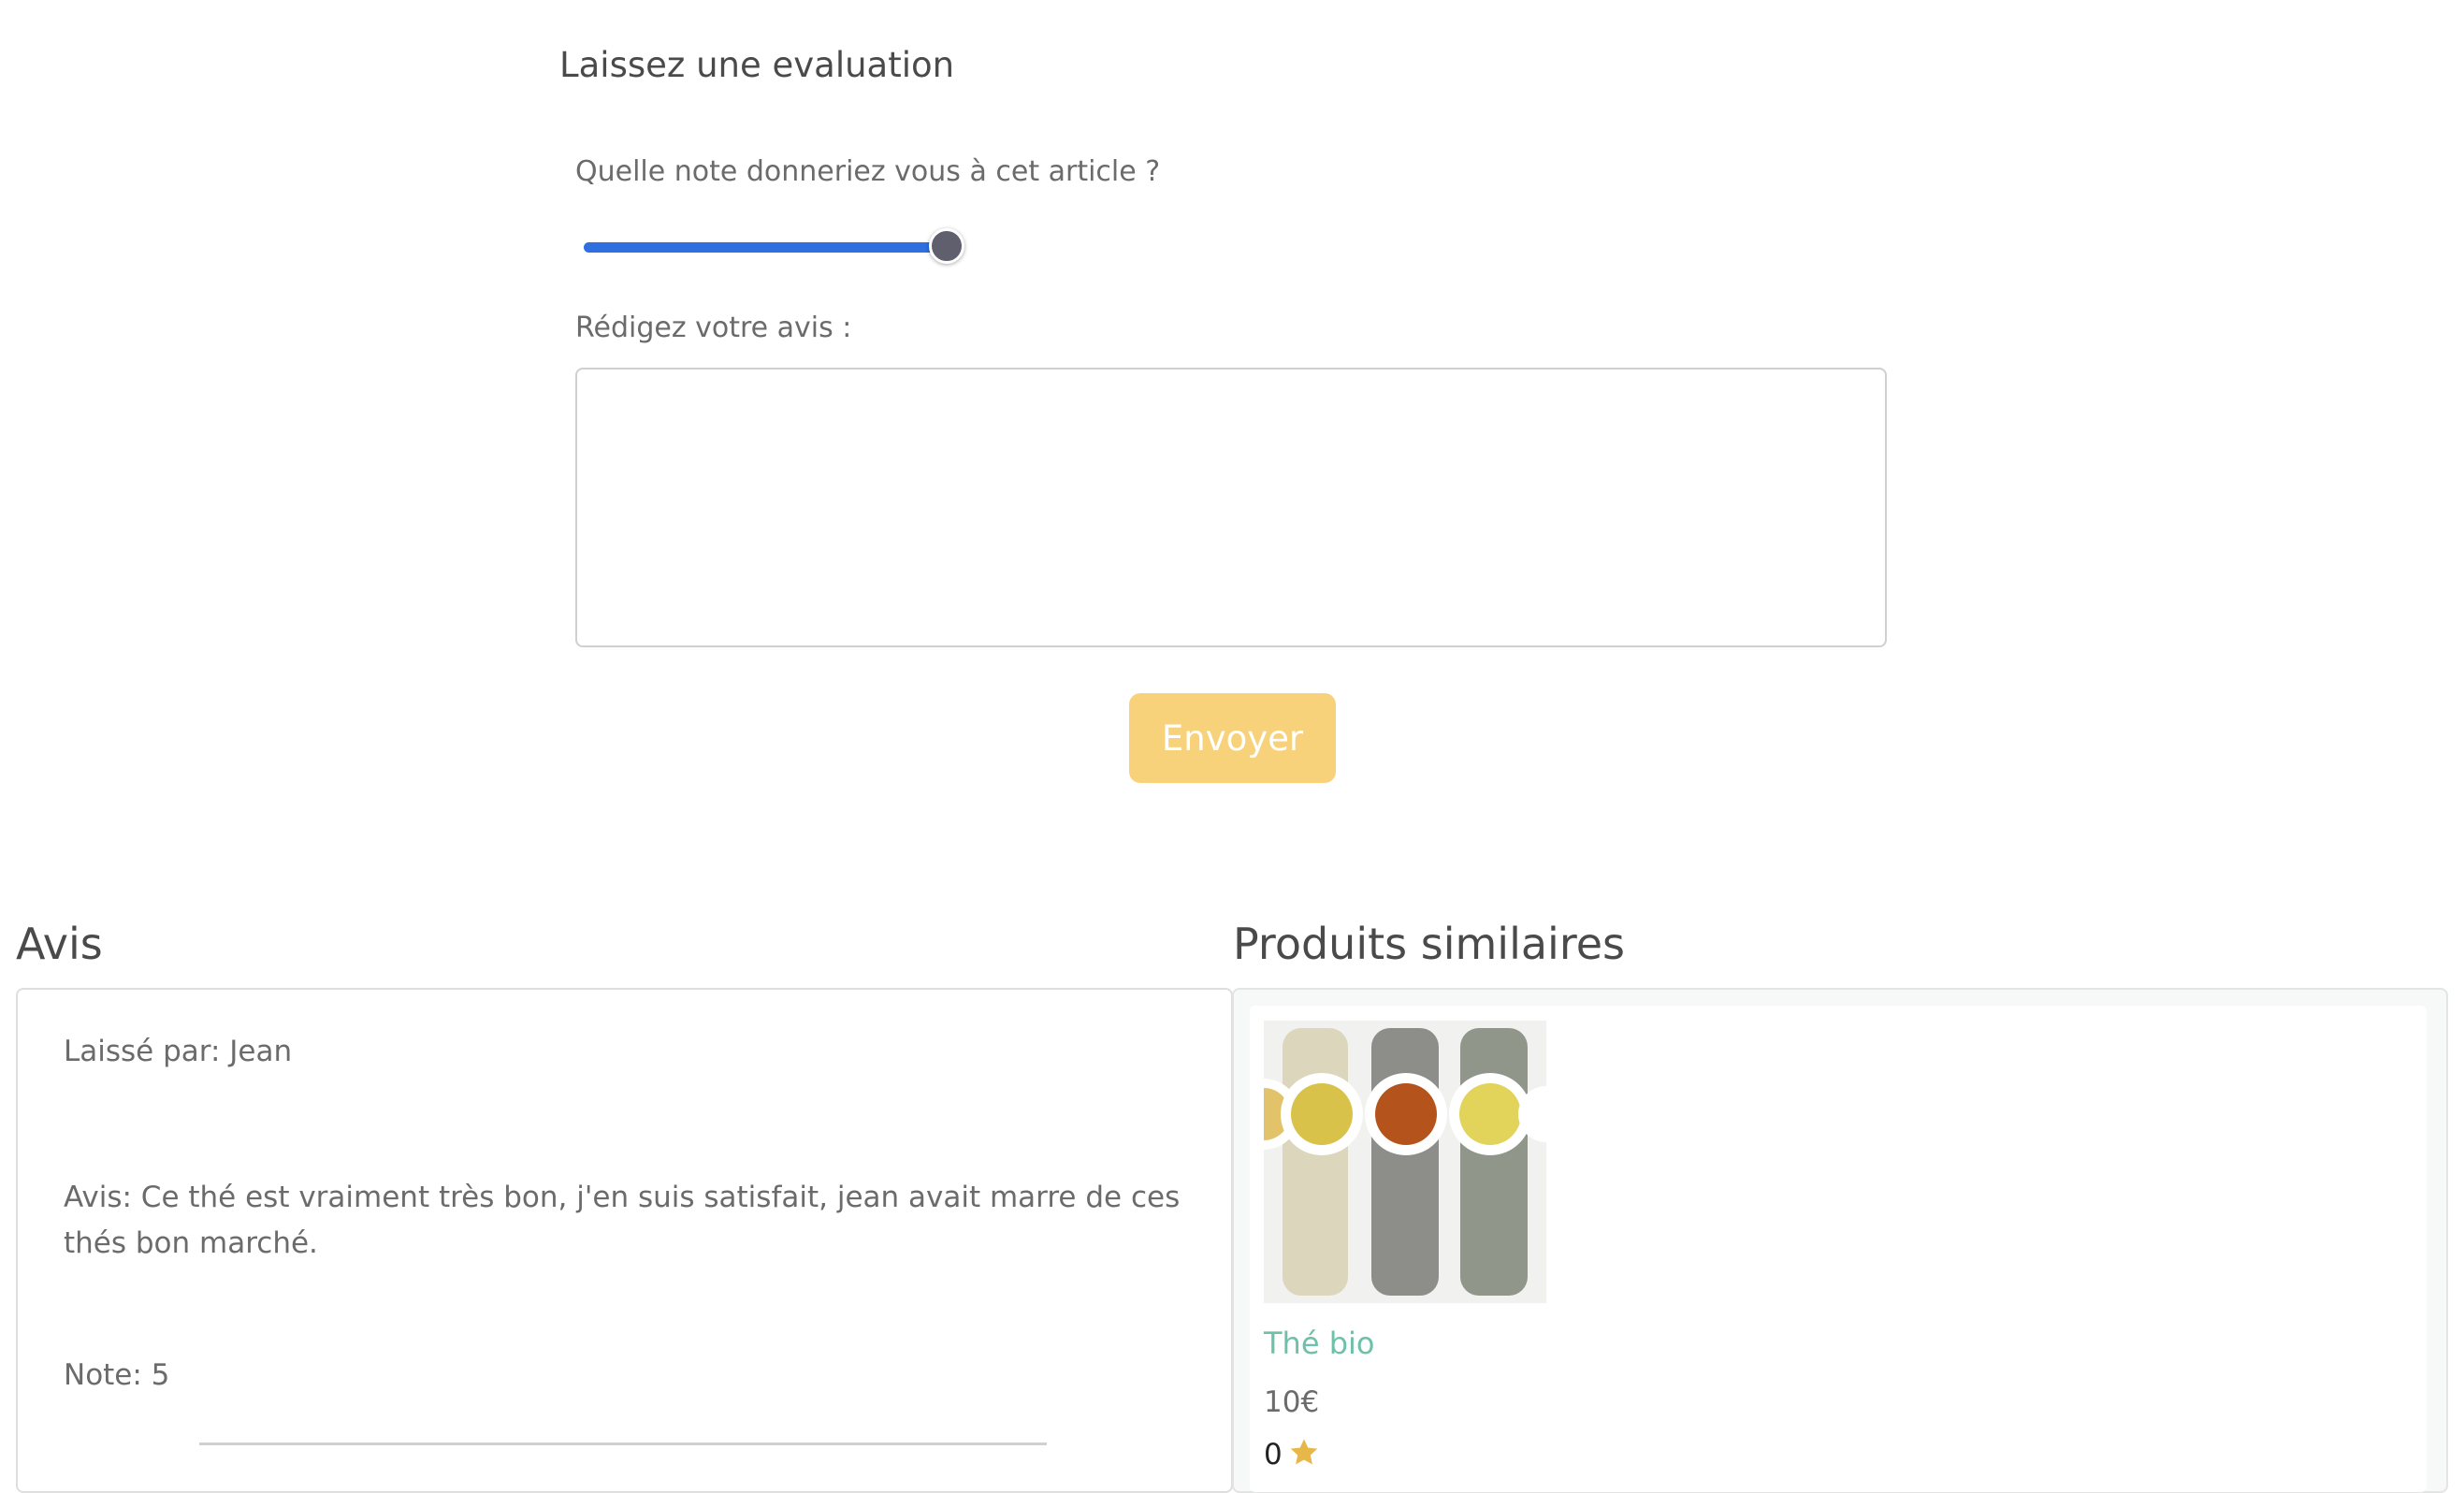  Describe the element at coordinates (766, 247) in the screenshot. I see `rating-slider-fill` at that location.